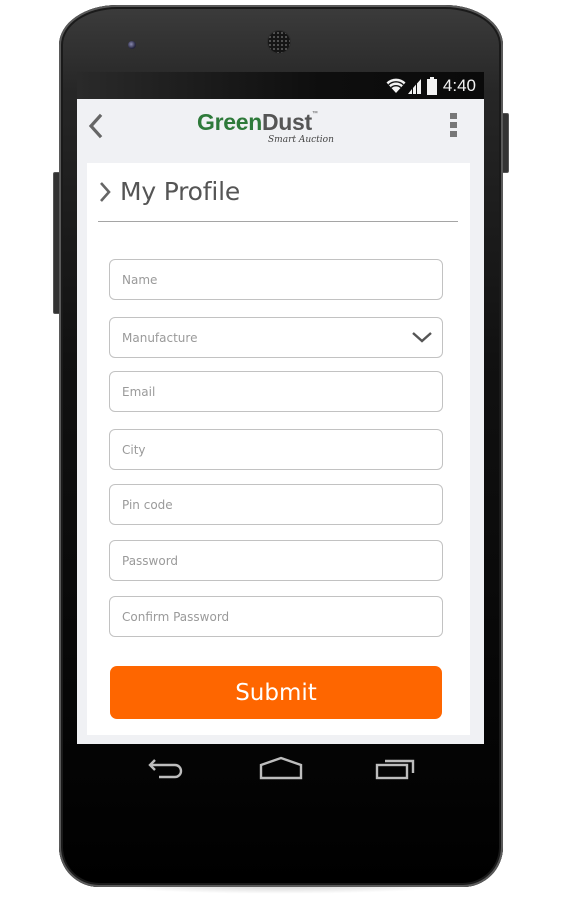  What do you see at coordinates (105, 191) in the screenshot?
I see `chevron-right-icon` at bounding box center [105, 191].